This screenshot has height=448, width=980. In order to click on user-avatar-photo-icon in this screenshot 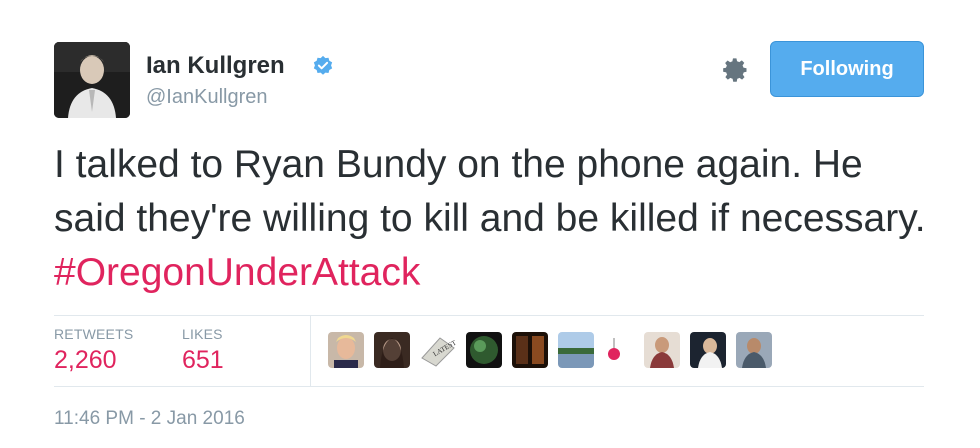, I will do `click(92, 80)`.